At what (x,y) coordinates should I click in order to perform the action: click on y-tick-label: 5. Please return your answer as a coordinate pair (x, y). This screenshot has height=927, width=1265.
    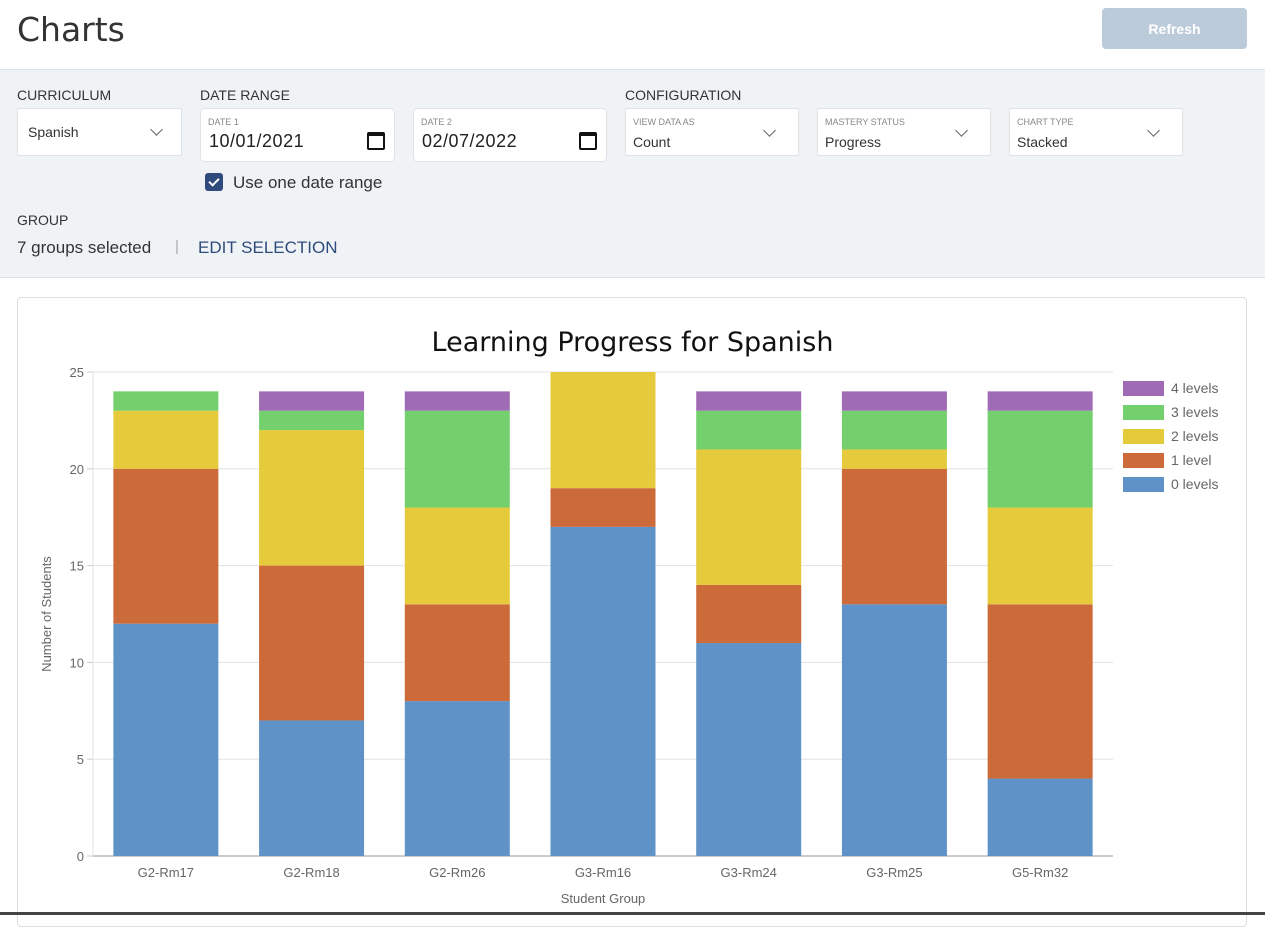
    Looking at the image, I should click on (80, 759).